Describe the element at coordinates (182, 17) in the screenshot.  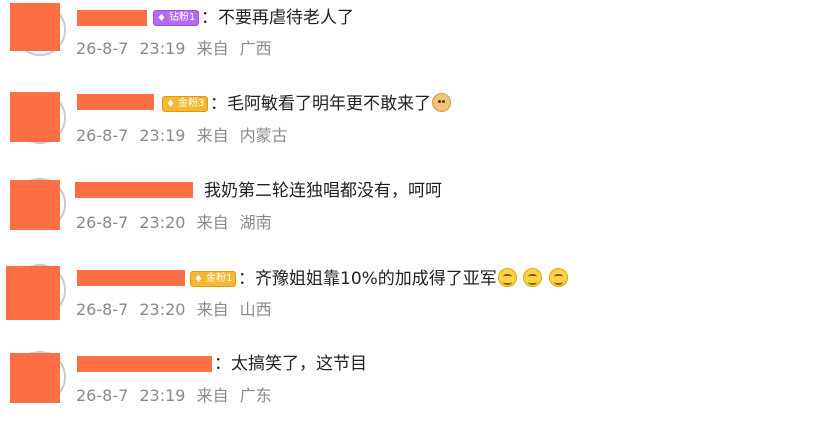
I see `fan-badge-label: 钻粉1` at that location.